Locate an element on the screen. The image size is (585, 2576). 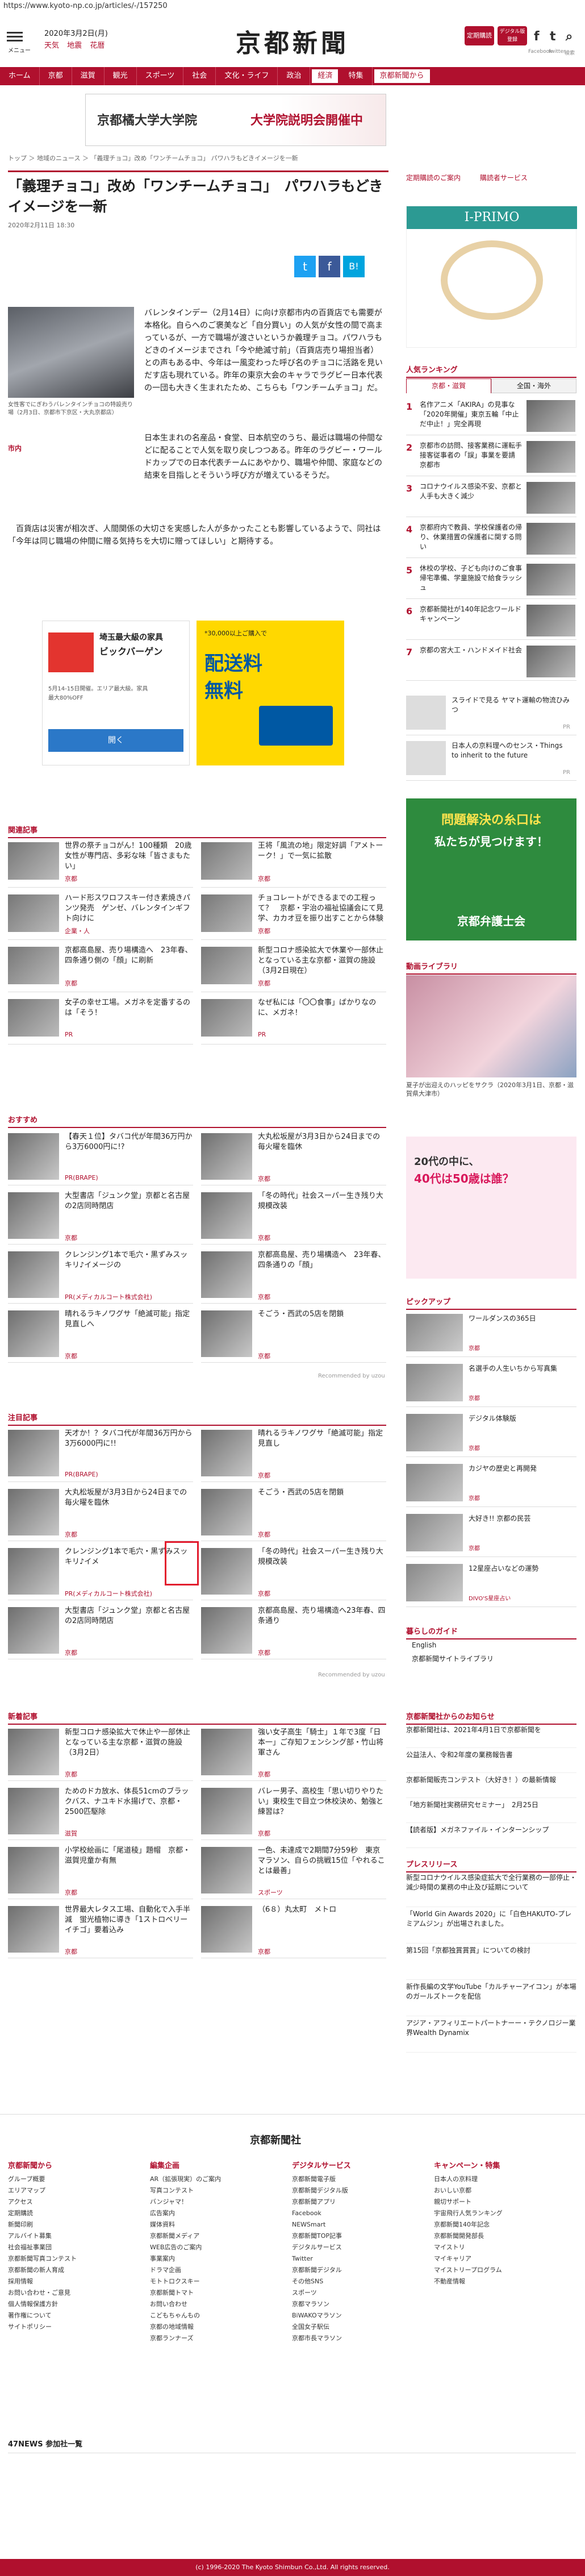
footer-link: お問い合わせ・ご意見 is located at coordinates (76, 2293).